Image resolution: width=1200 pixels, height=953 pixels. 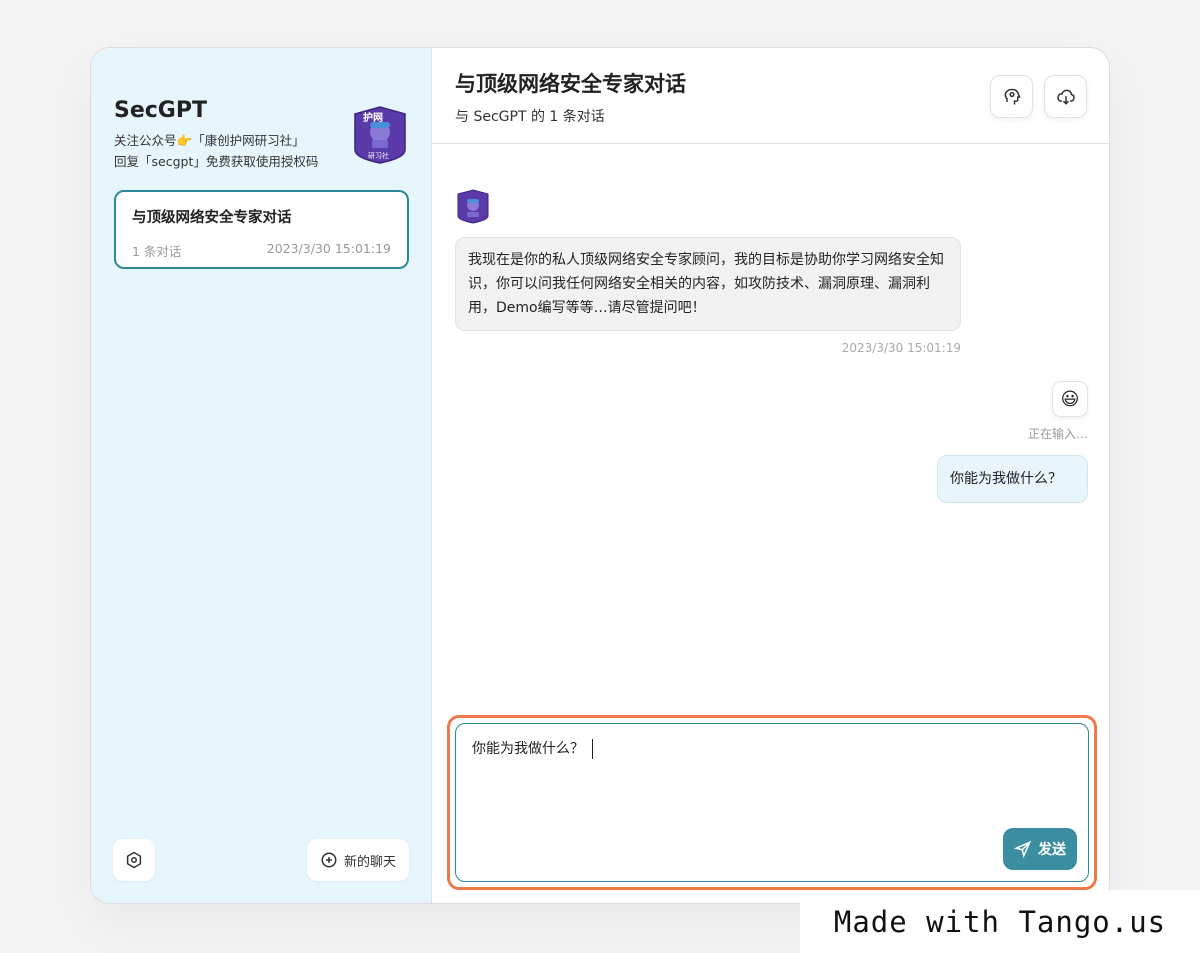 I want to click on download-button, so click(x=1065, y=96).